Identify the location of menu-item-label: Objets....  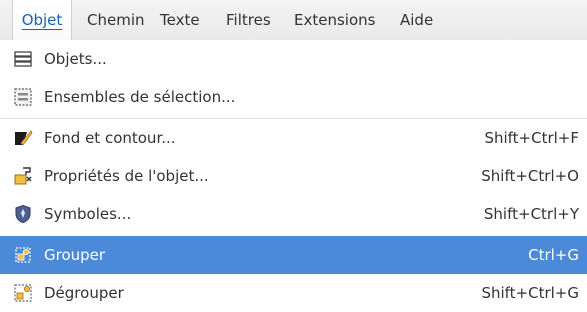
(75, 59).